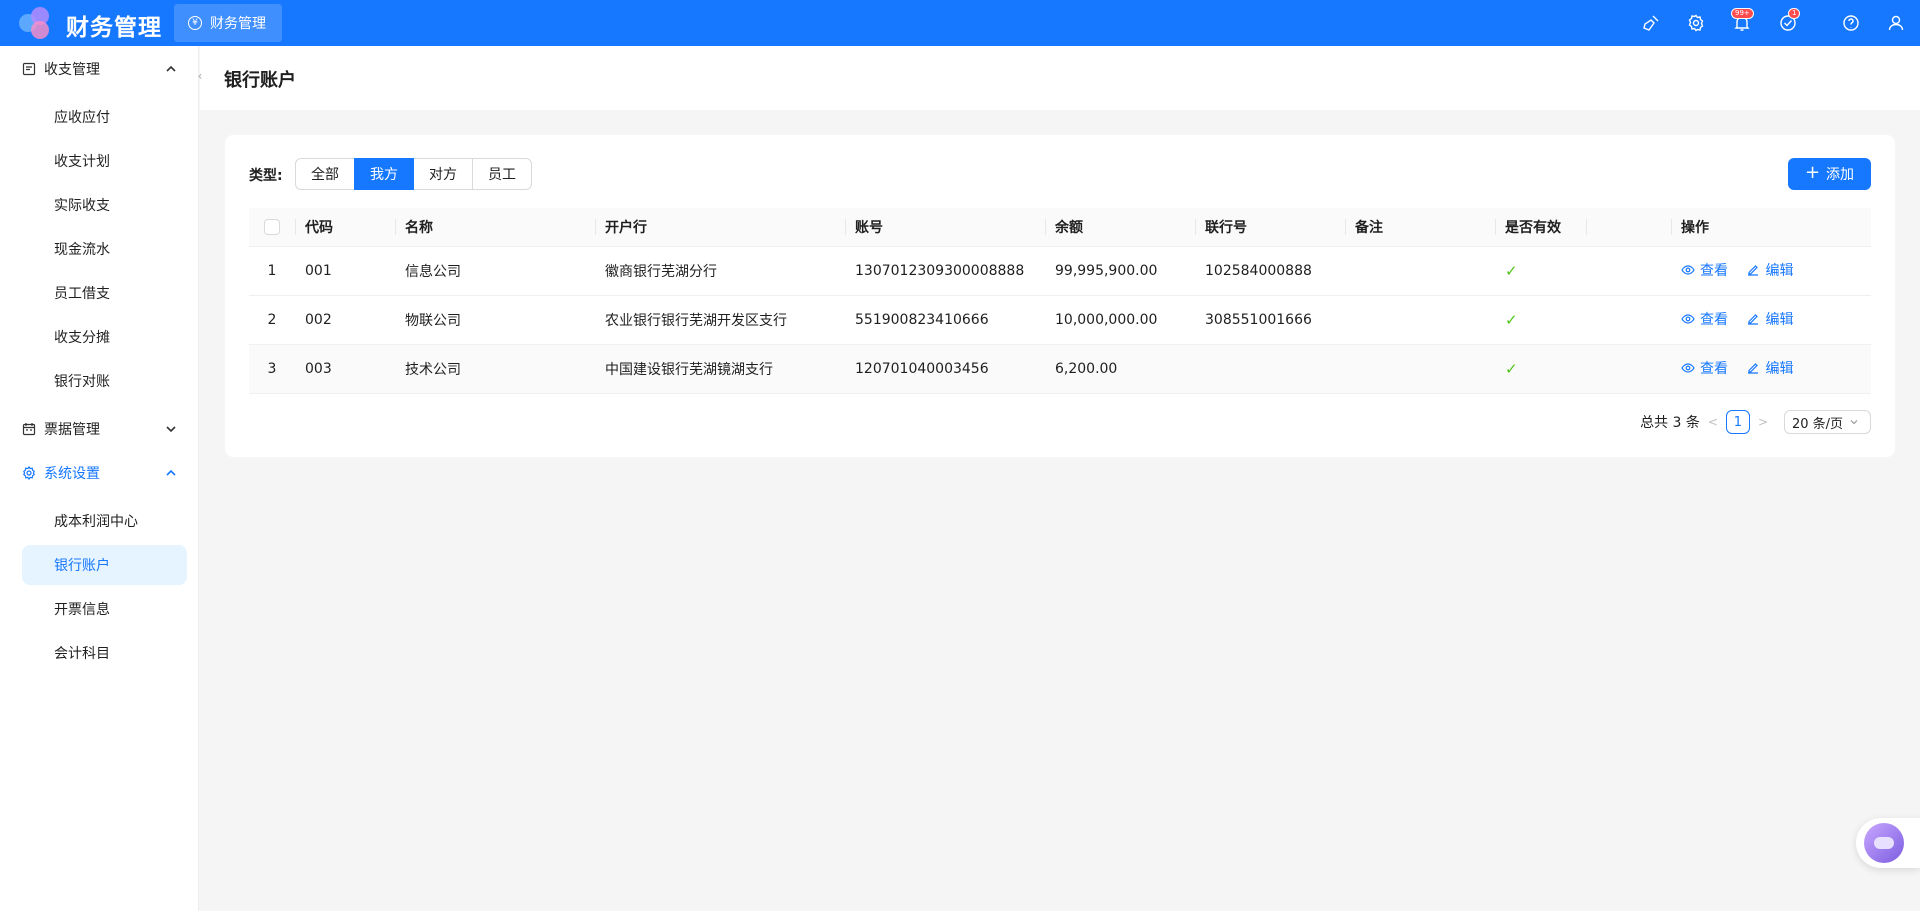  What do you see at coordinates (345, 271) in the screenshot?
I see `cell-code: 001` at bounding box center [345, 271].